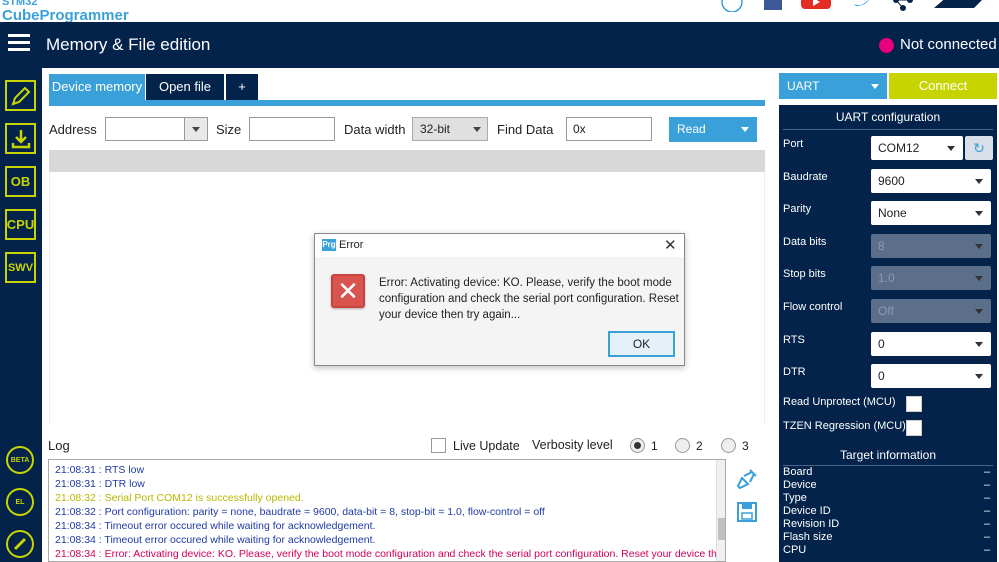 The width and height of the screenshot is (999, 562). I want to click on read-unprotect-label: Read Unprotect (MCU), so click(839, 402).